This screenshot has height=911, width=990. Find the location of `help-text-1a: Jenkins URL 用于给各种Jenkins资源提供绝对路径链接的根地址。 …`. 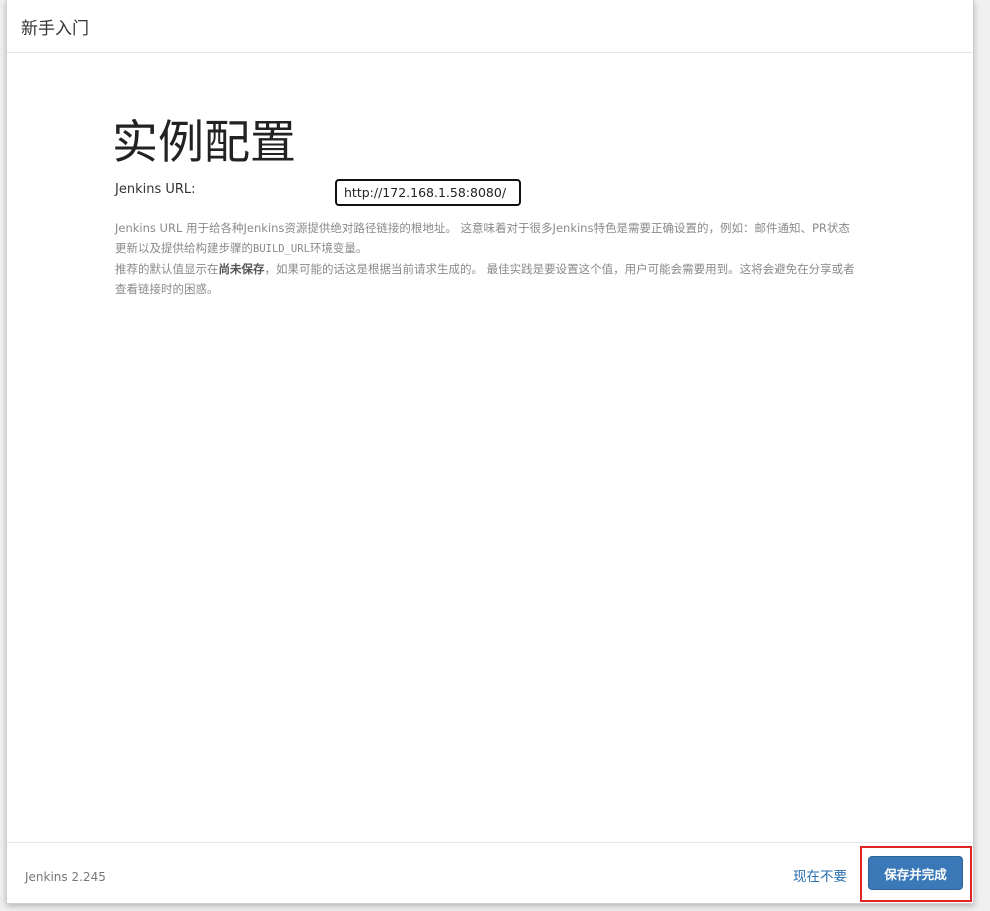

help-text-1a: Jenkins URL 用于给各种Jenkins资源提供绝对路径链接的根地址。 … is located at coordinates (482, 238).